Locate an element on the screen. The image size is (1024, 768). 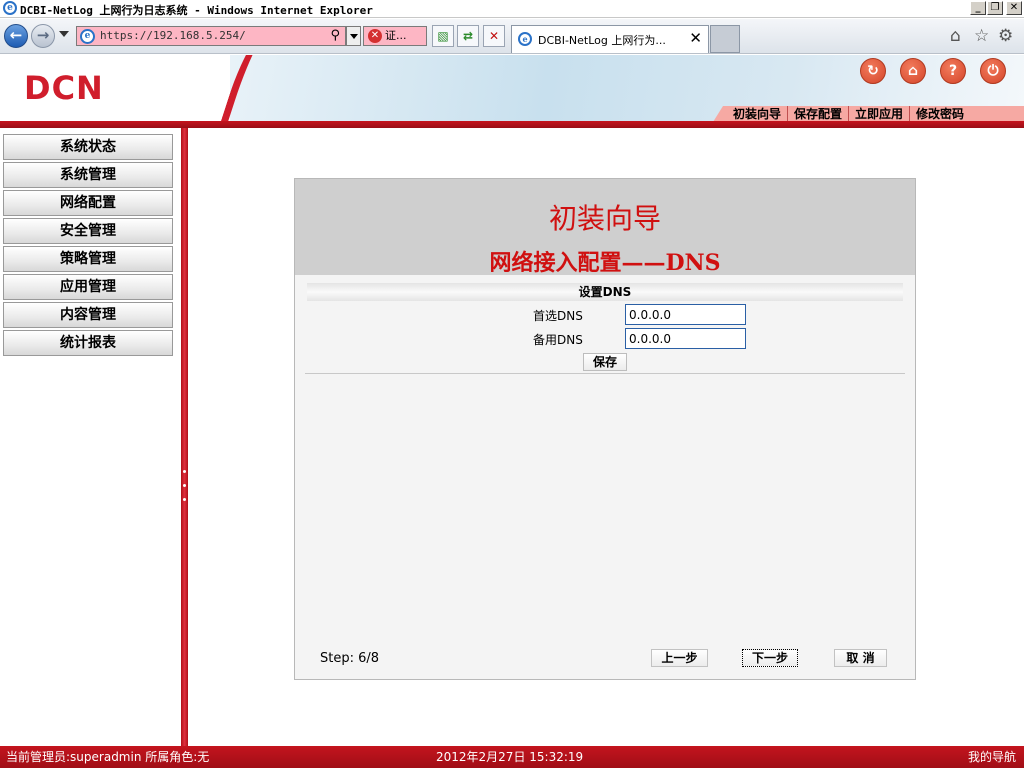
quick-link-apply-now: 立即应用 is located at coordinates (880, 114).